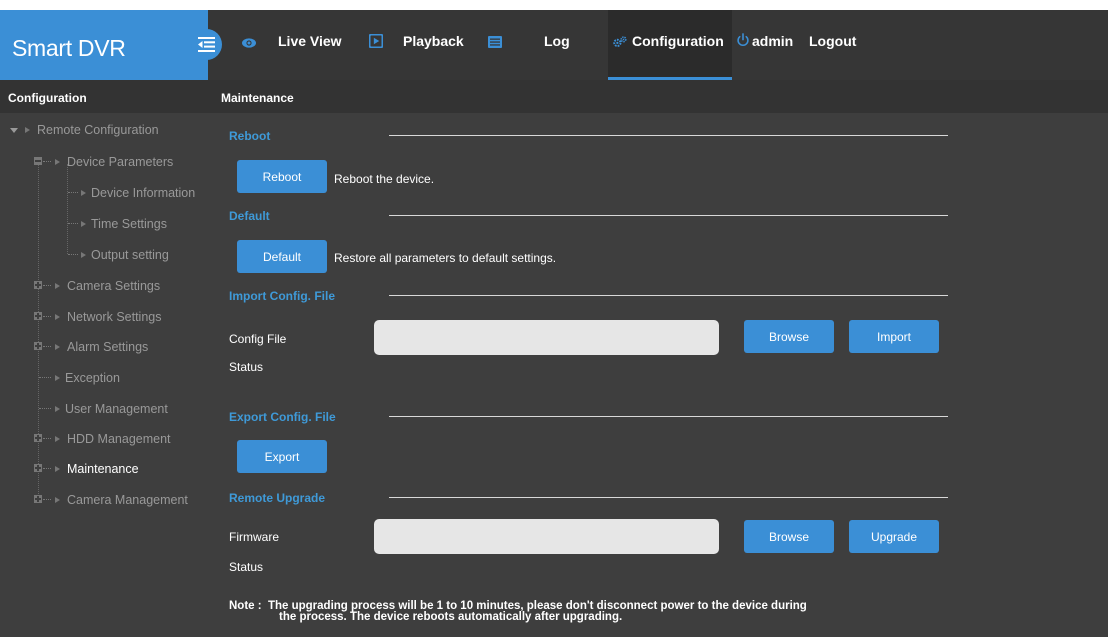 This screenshot has width=1108, height=637. I want to click on brand-title: Smart DVR, so click(69, 48).